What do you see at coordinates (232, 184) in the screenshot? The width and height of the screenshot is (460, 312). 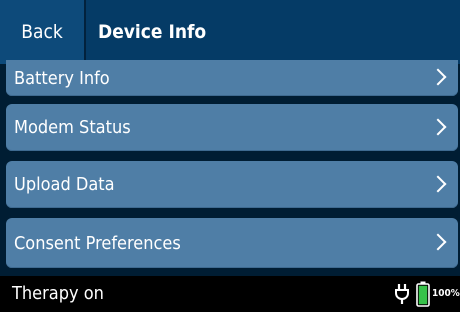 I see `menu-item-upload-data: Upload Data` at bounding box center [232, 184].